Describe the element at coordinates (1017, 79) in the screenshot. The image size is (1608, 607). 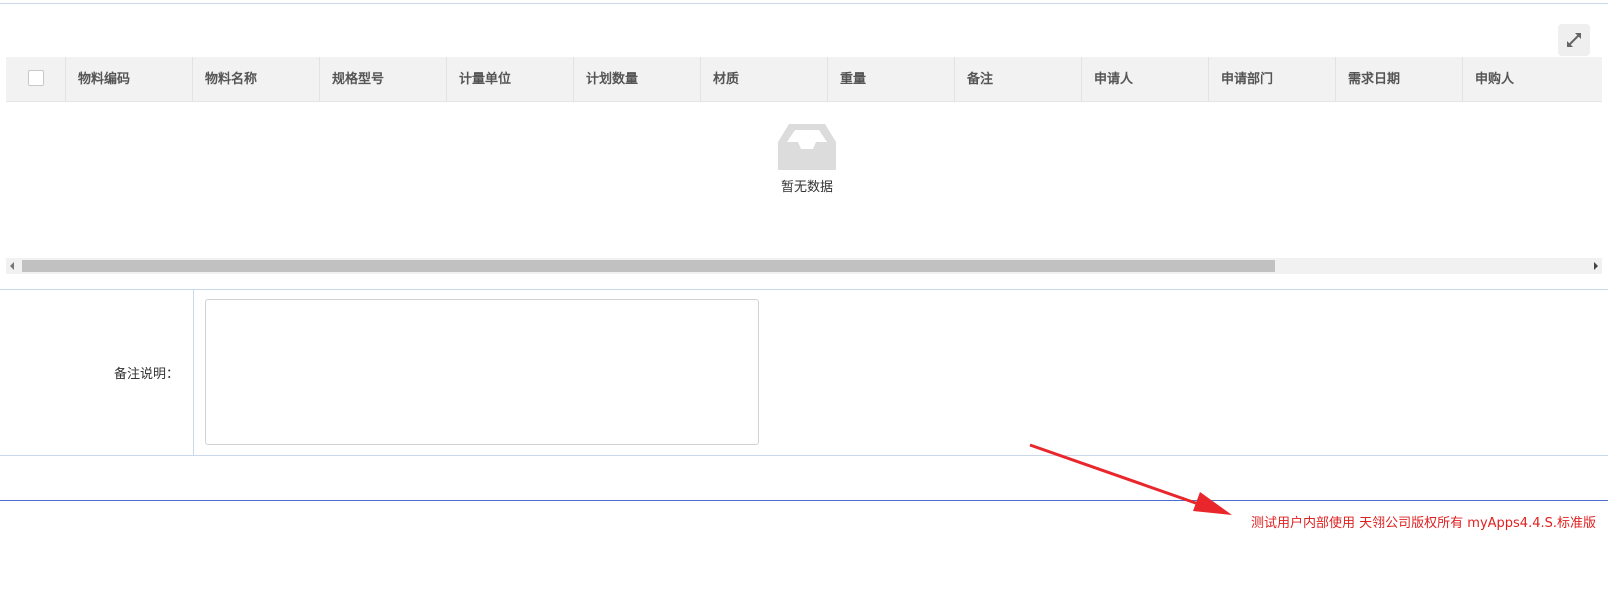
I see `column-header-remark: 备注` at that location.